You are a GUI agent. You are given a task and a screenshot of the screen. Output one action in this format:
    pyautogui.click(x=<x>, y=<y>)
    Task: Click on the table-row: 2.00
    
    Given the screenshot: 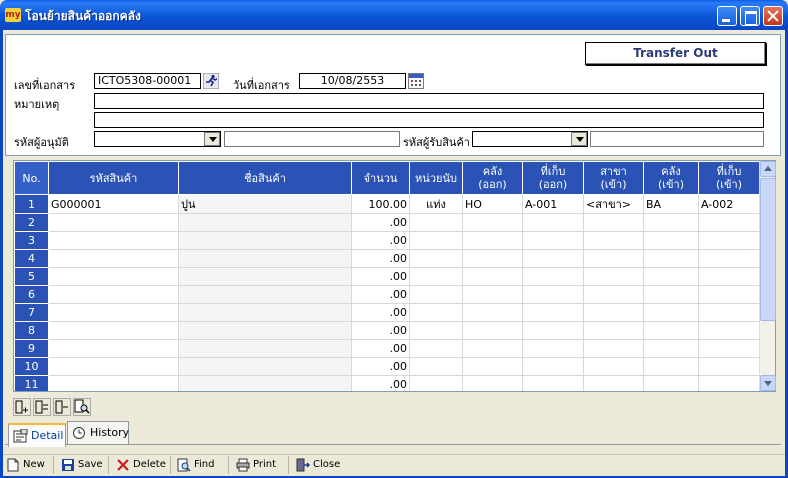 What is the action you would take?
    pyautogui.click(x=387, y=222)
    